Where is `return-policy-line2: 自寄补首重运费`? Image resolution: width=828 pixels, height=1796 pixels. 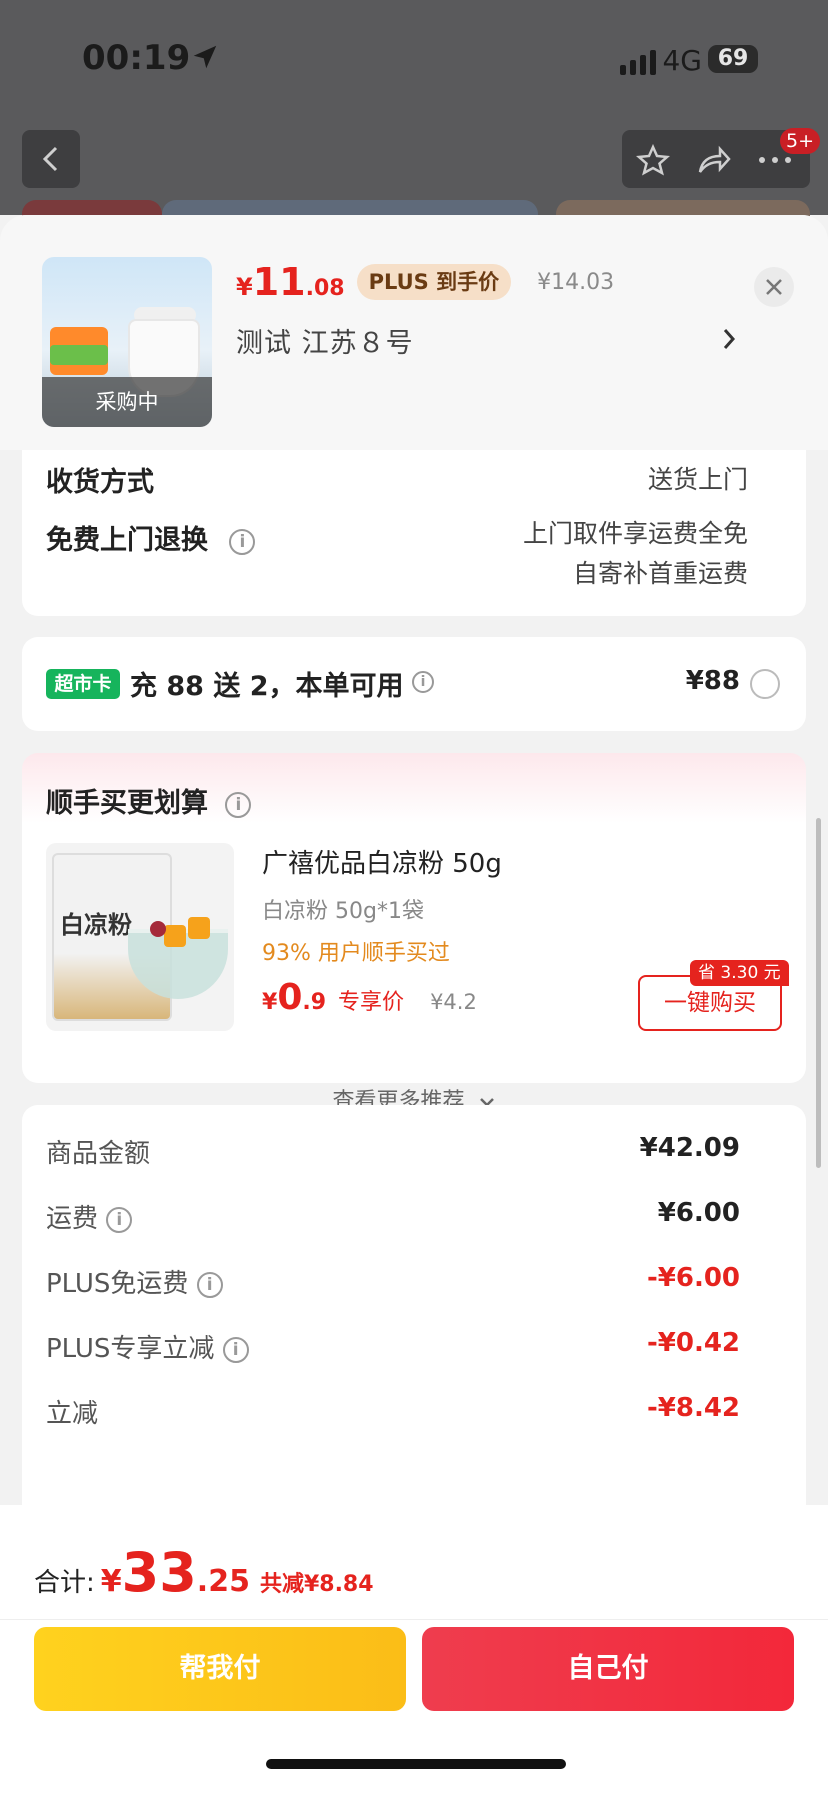
return-policy-line2: 自寄补首重运费 is located at coordinates (660, 573).